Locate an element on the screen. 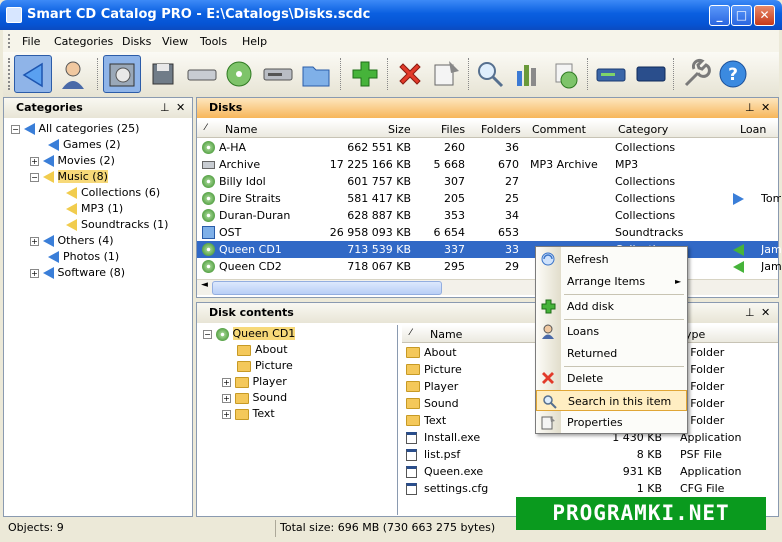  cd-icon is located at coordinates (208, 181).